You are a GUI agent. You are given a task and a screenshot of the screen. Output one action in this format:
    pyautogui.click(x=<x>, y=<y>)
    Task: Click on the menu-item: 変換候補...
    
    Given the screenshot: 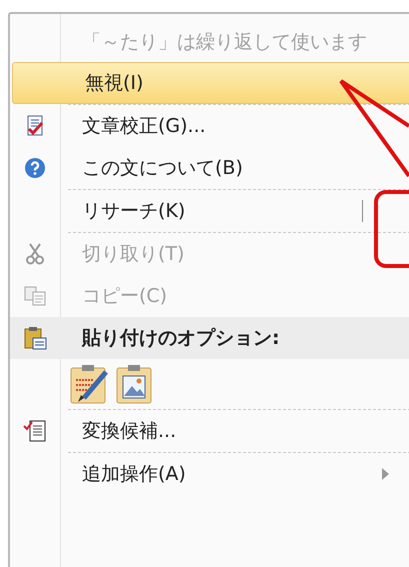 What is the action you would take?
    pyautogui.click(x=209, y=431)
    